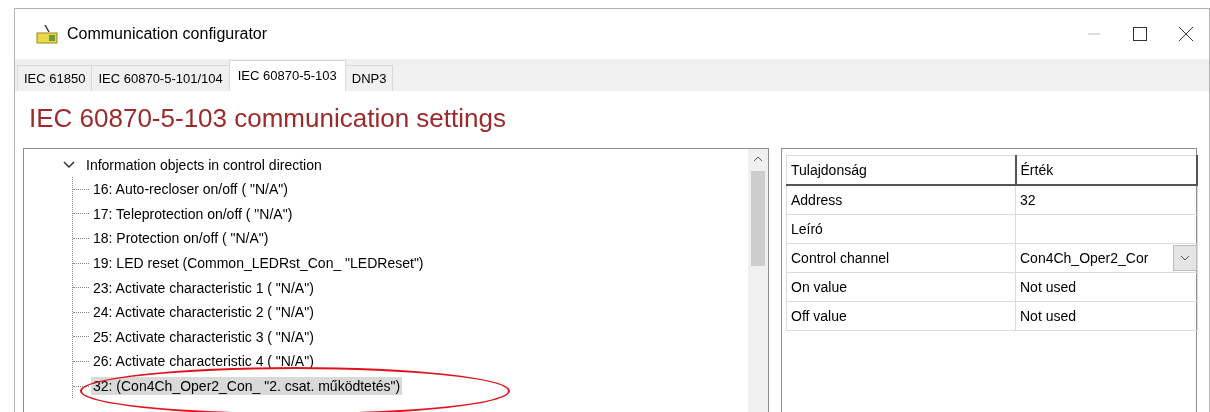  I want to click on tree-item: 23: Activate characteristic 1 ( "N/A"), so click(203, 287).